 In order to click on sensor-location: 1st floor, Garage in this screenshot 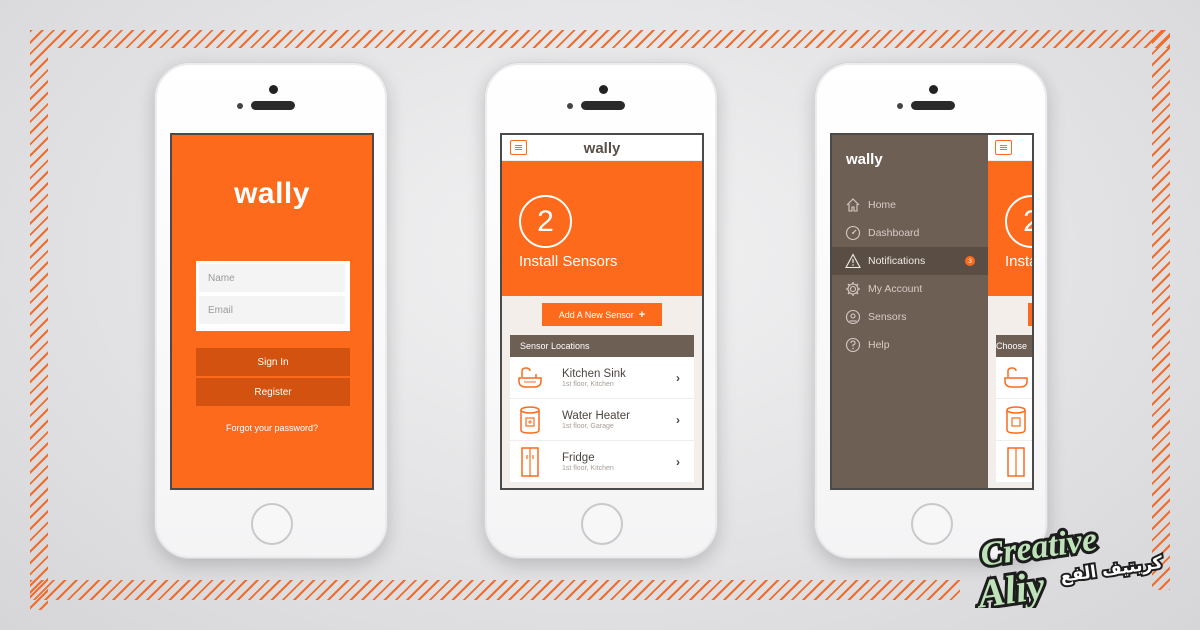, I will do `click(588, 426)`.